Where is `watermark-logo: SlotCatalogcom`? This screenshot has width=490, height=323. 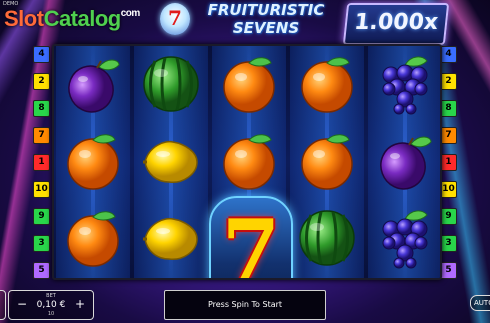
watermark-logo: SlotCatalogcom is located at coordinates (72, 19).